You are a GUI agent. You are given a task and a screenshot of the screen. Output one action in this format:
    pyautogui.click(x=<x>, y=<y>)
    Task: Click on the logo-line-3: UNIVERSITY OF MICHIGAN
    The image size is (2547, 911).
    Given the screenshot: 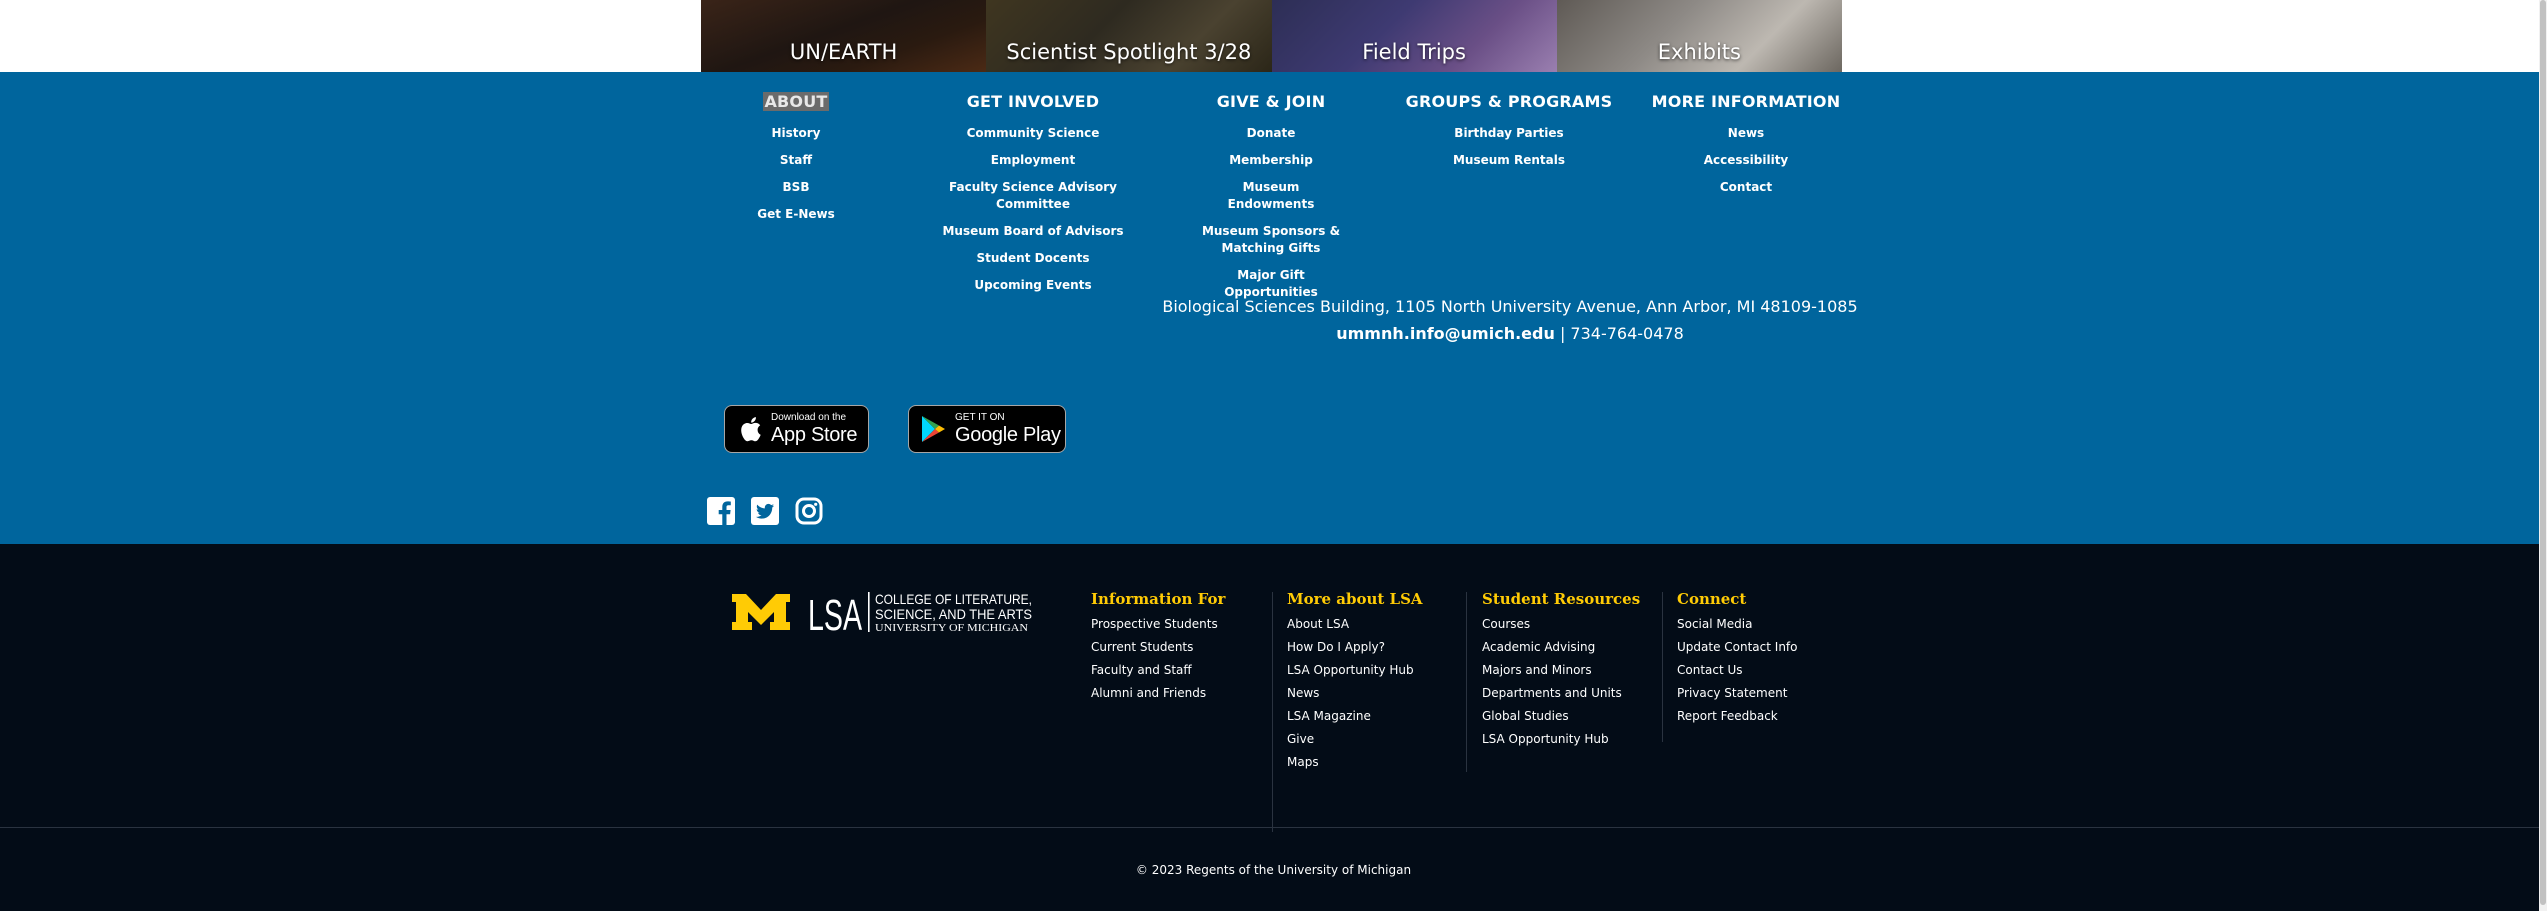 What is the action you would take?
    pyautogui.click(x=951, y=628)
    